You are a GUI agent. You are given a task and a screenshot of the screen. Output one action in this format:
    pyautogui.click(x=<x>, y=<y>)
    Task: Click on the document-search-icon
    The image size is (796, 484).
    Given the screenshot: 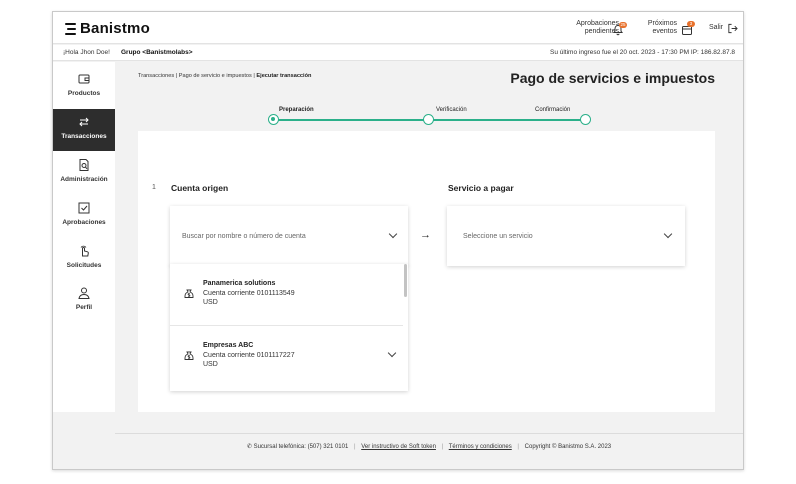 What is the action you would take?
    pyautogui.click(x=84, y=165)
    